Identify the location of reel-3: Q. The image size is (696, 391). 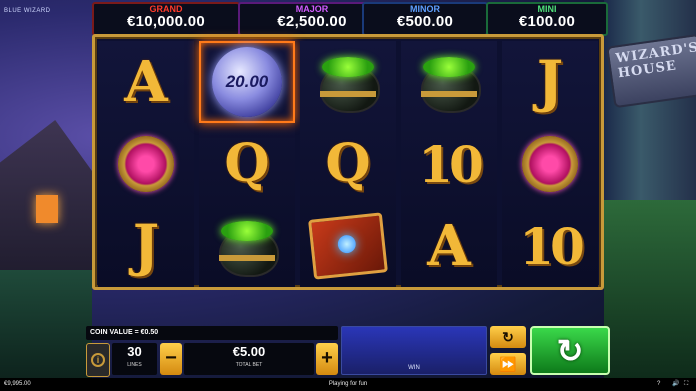
(348, 164).